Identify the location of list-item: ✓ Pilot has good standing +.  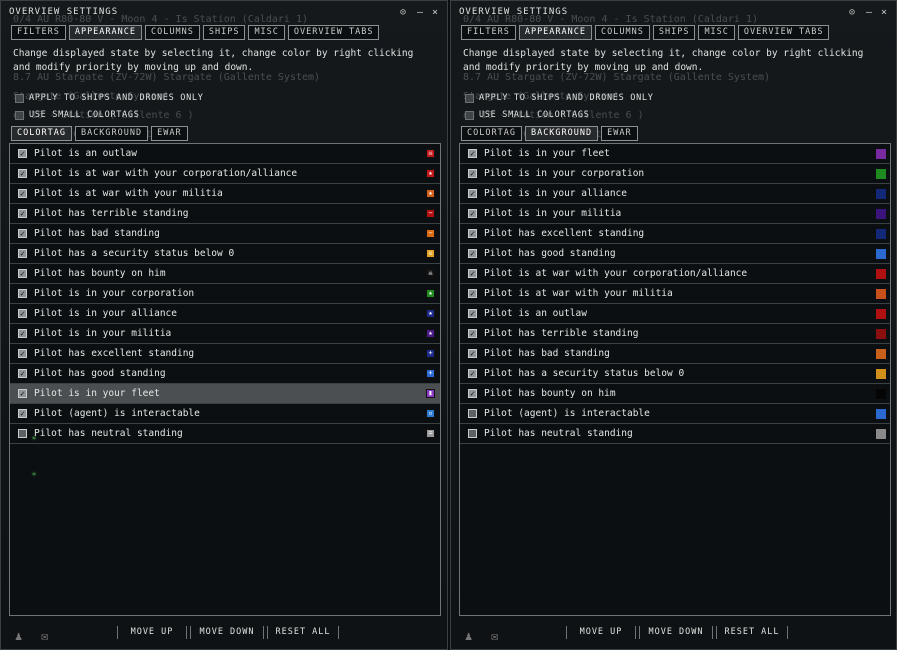
(225, 374).